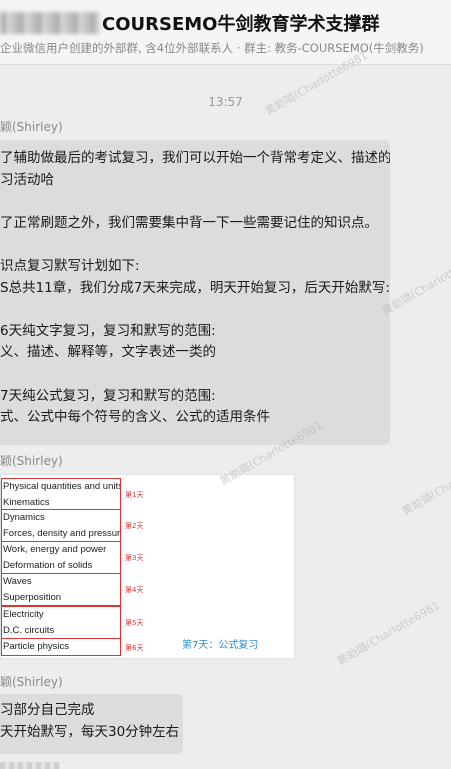  What do you see at coordinates (26, 502) in the screenshot?
I see `chapter-name: Kinematics` at bounding box center [26, 502].